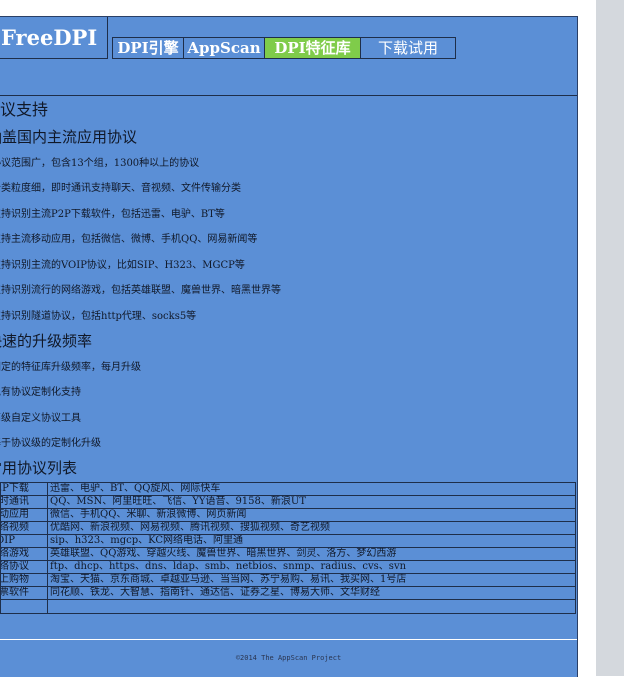  I want to click on table-row: 即时通讯 QQ、MSN、阿里旺旺、飞信、YY语音、9158、新浪UT, so click(288, 502).